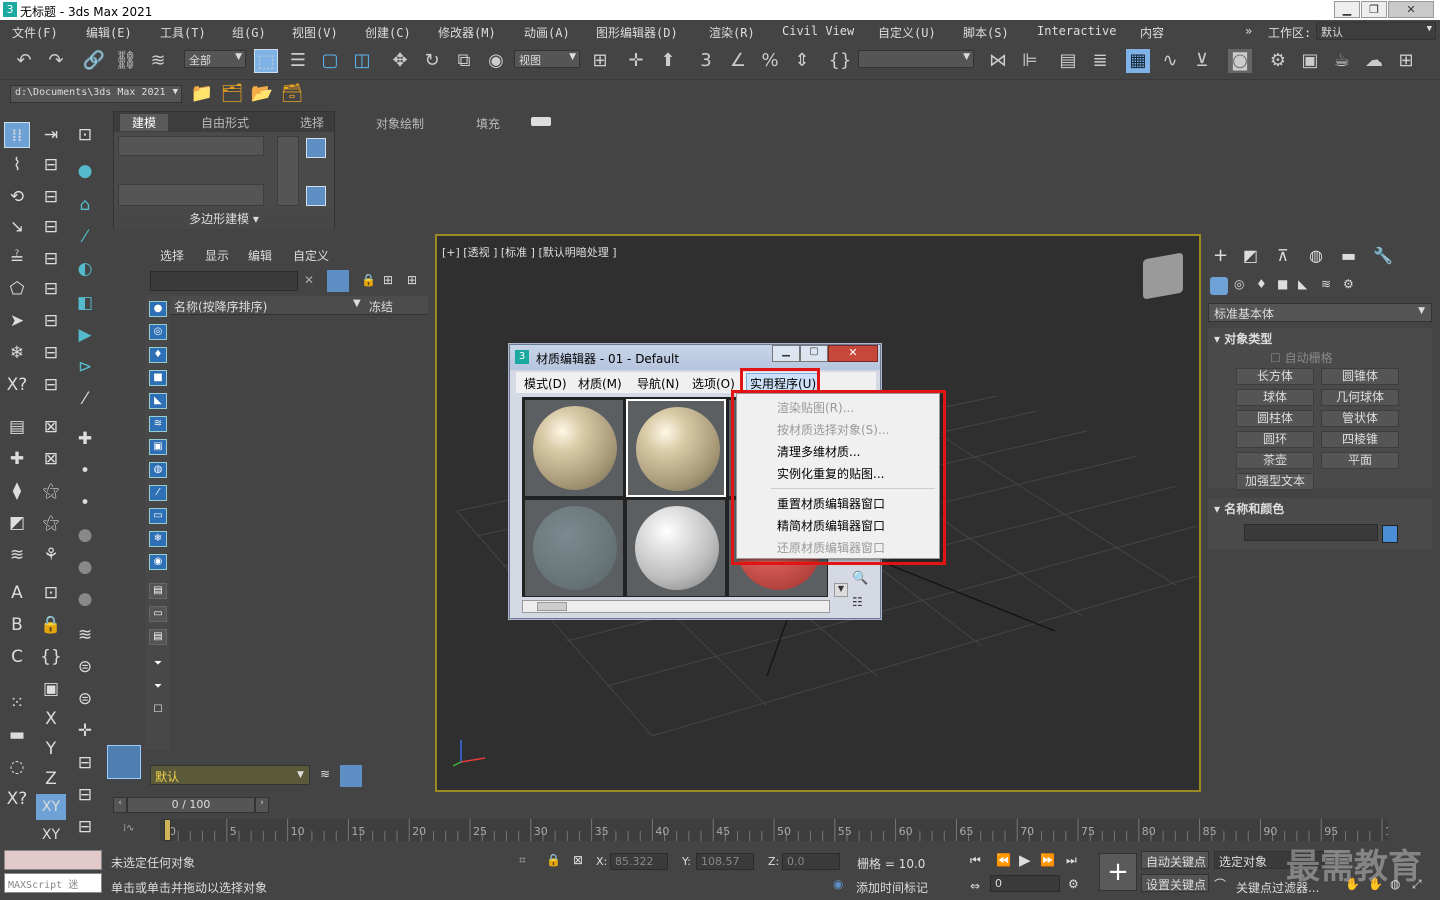  I want to click on named-selection-dropdown: ▼, so click(916, 59).